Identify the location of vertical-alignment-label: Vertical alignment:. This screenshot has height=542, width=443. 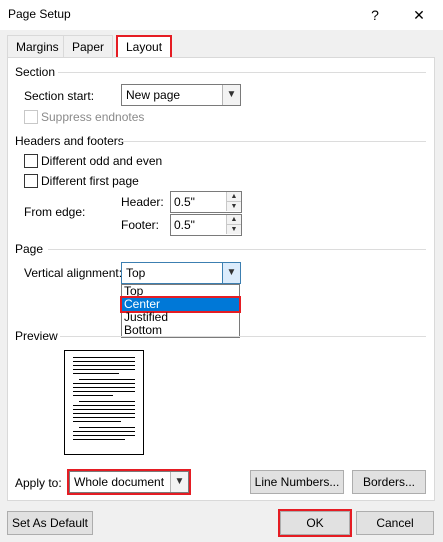
(73, 273).